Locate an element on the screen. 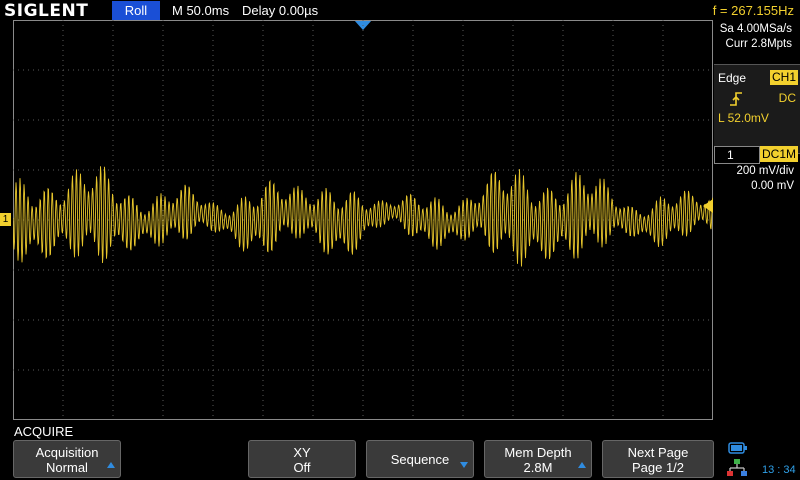 The width and height of the screenshot is (800, 480). sequence-softkey: Sequence is located at coordinates (420, 459).